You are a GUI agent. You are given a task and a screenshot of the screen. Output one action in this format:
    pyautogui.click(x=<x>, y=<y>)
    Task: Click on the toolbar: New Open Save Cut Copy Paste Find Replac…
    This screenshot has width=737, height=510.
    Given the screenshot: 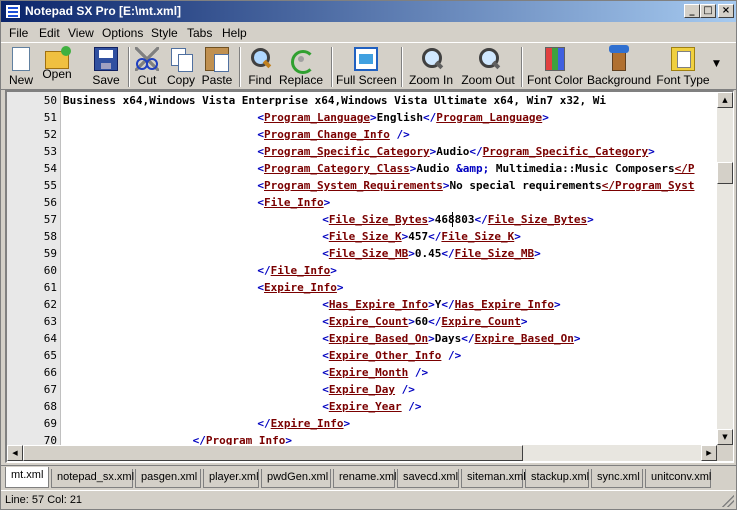 What is the action you would take?
    pyautogui.click(x=368, y=66)
    